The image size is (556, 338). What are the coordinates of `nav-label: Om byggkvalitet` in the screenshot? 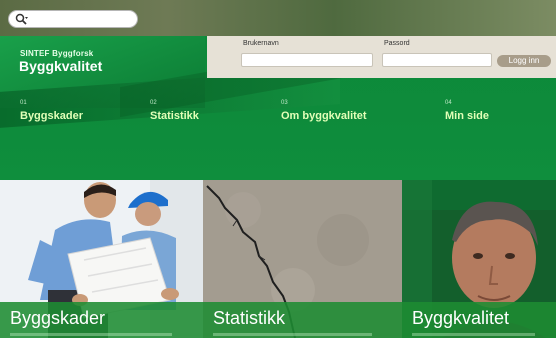 It's located at (324, 116).